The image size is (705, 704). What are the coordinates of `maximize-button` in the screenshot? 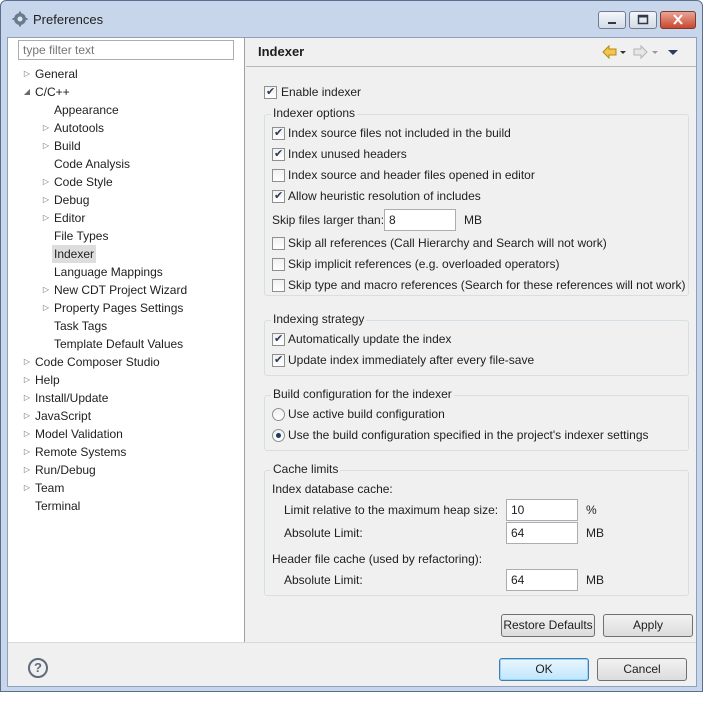 It's located at (643, 20).